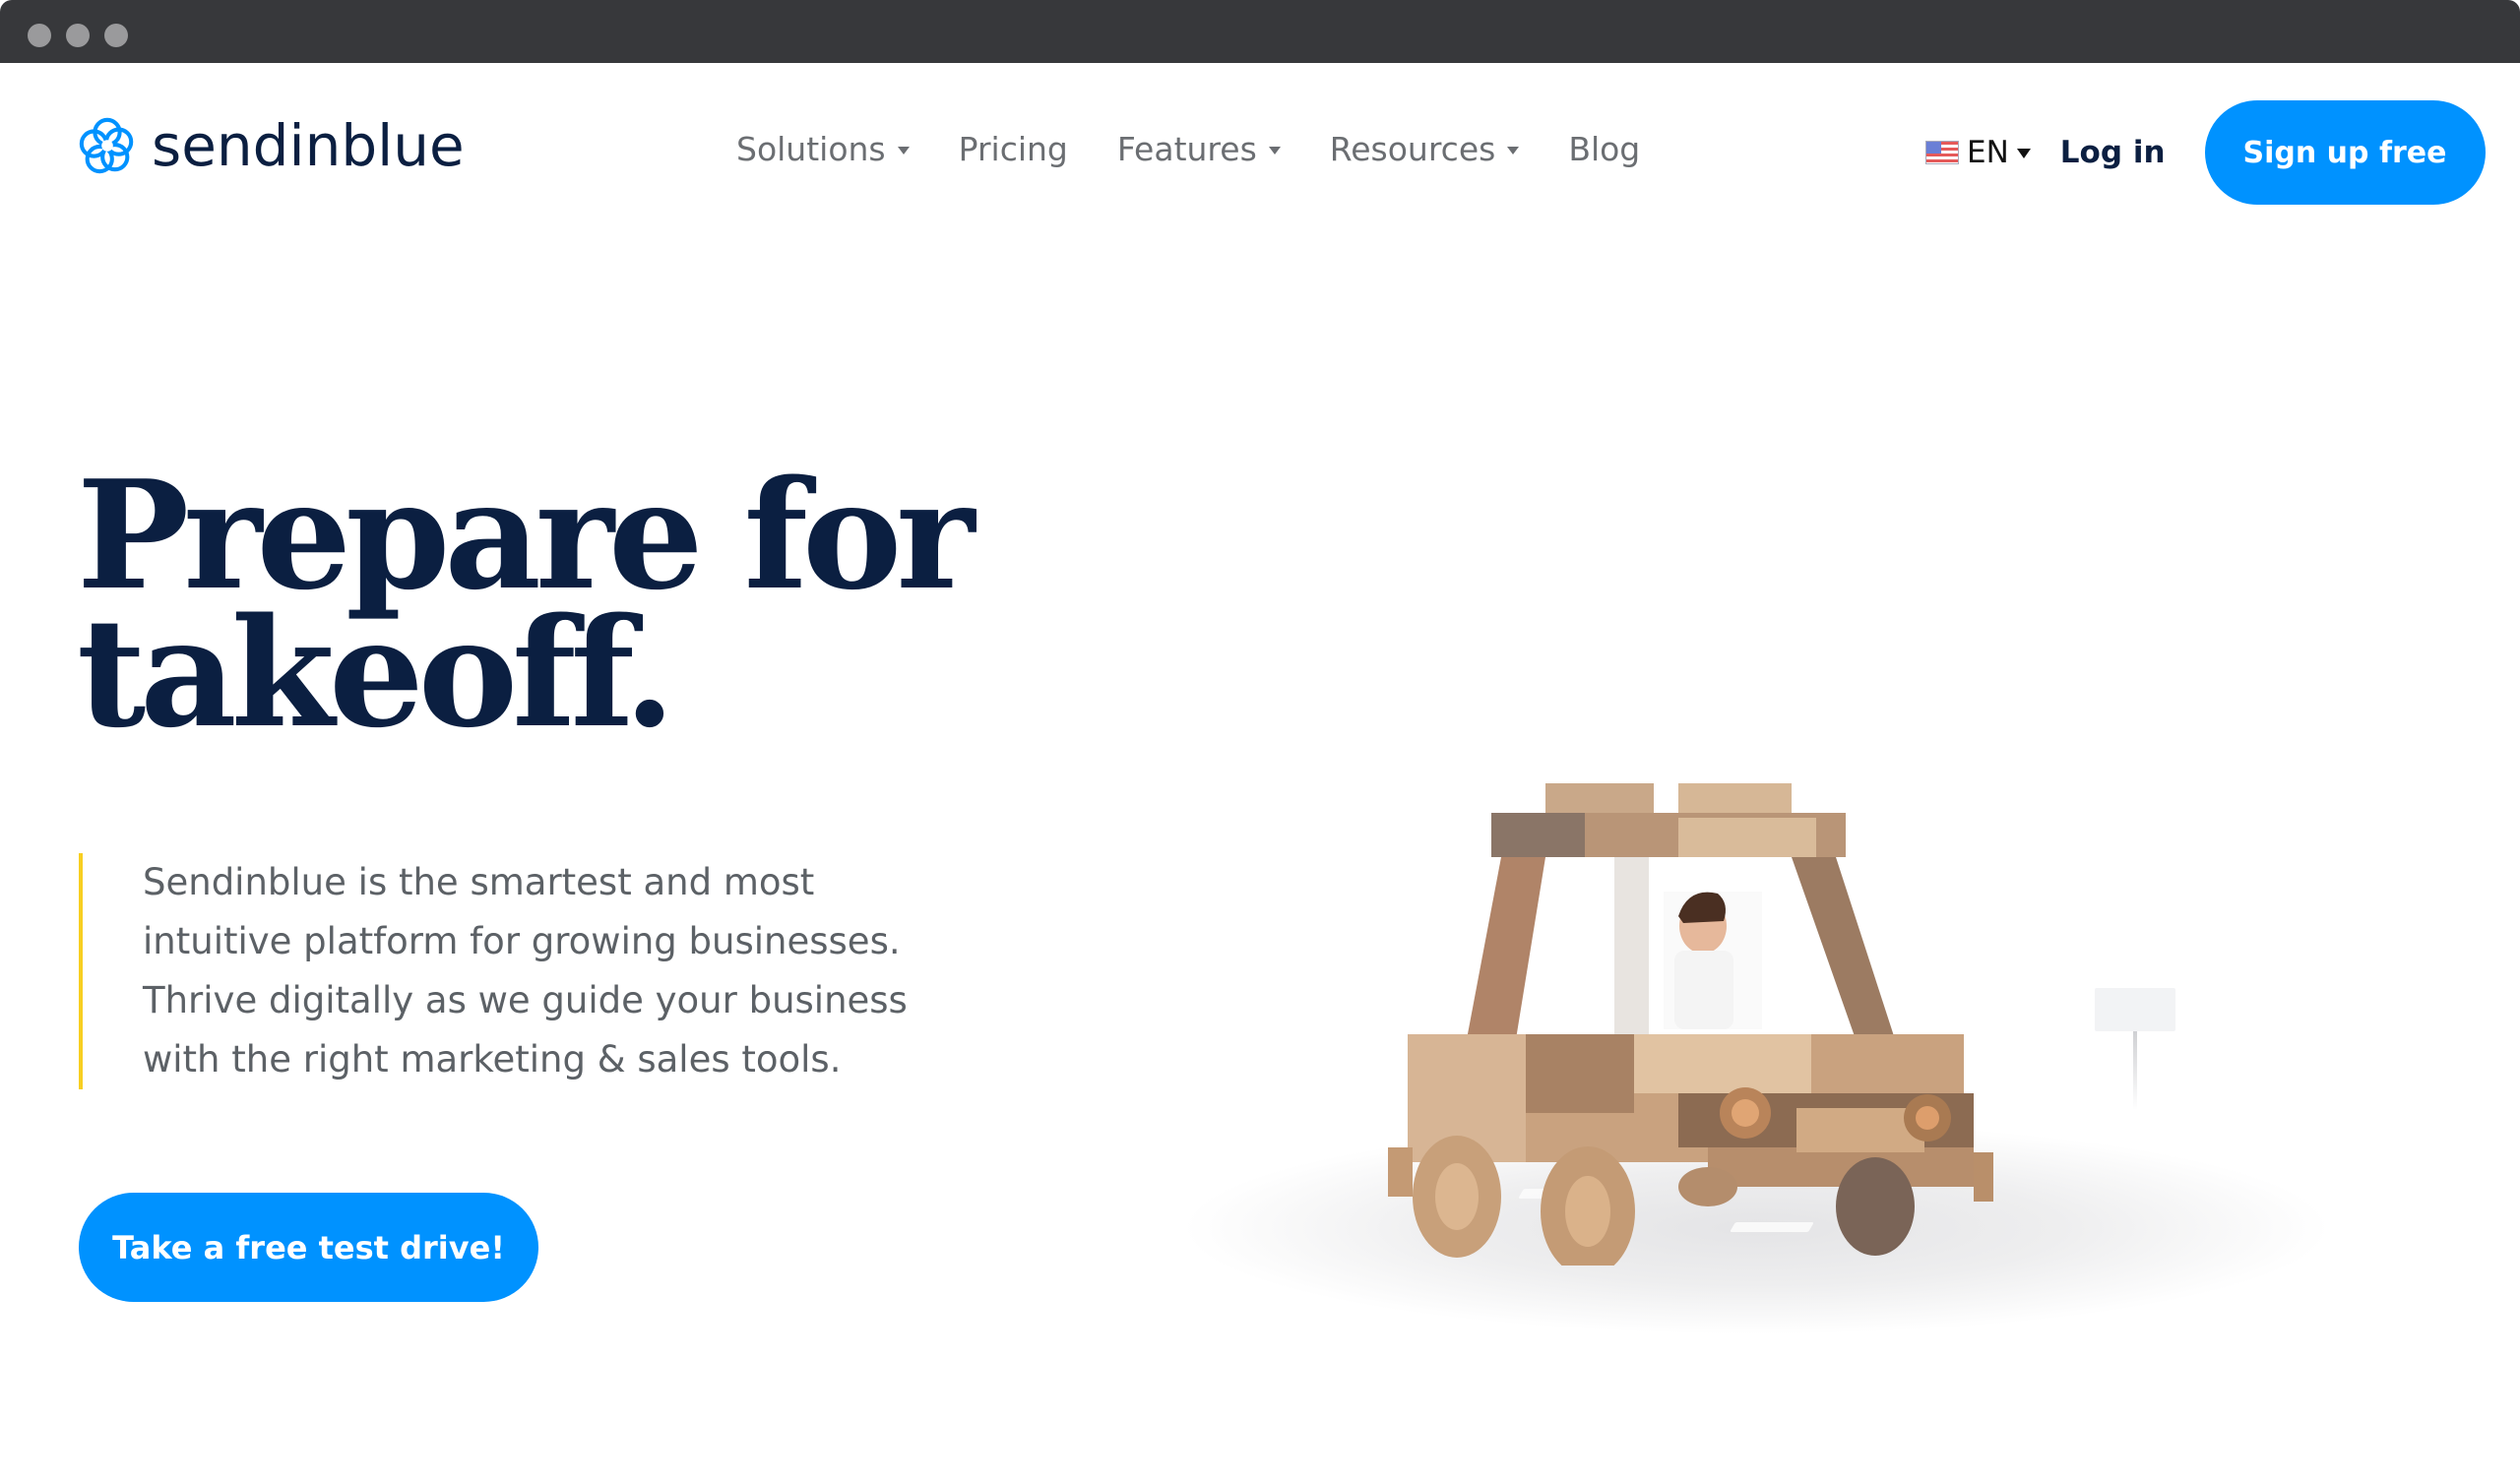 This screenshot has height=1482, width=2520. What do you see at coordinates (1942, 152) in the screenshot?
I see `us-flag-icon` at bounding box center [1942, 152].